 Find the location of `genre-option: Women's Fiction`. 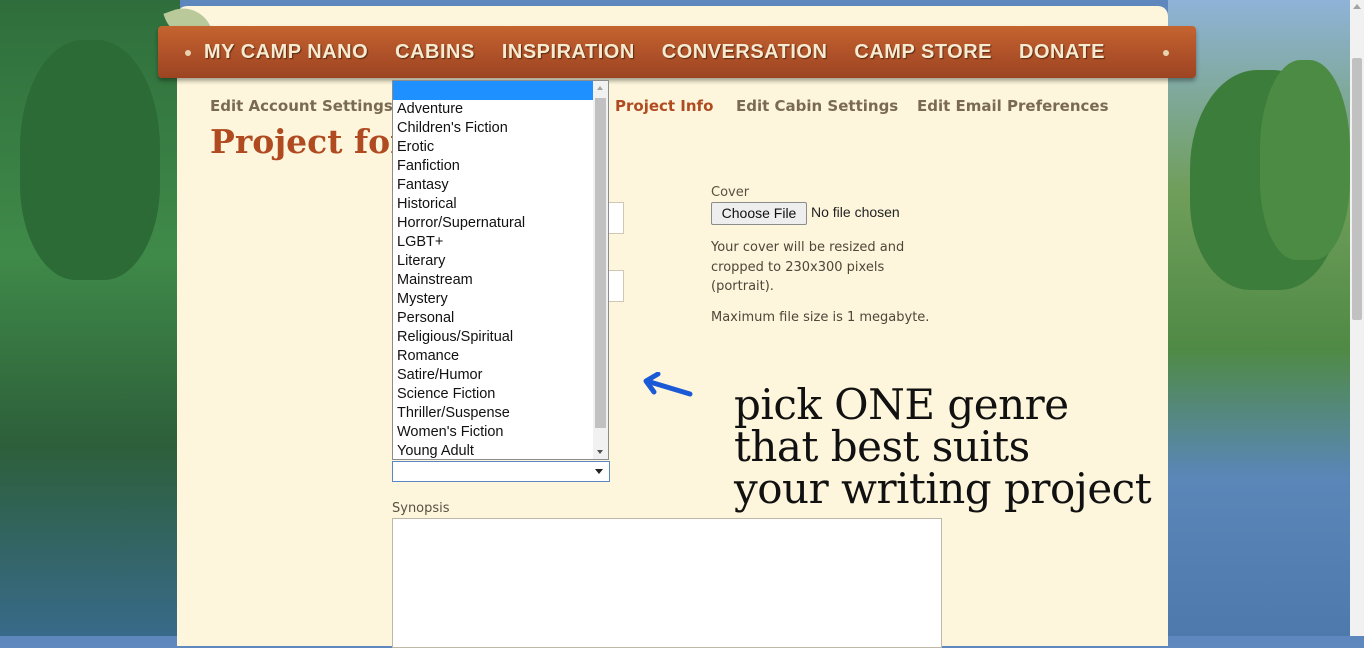

genre-option: Women's Fiction is located at coordinates (500, 432).